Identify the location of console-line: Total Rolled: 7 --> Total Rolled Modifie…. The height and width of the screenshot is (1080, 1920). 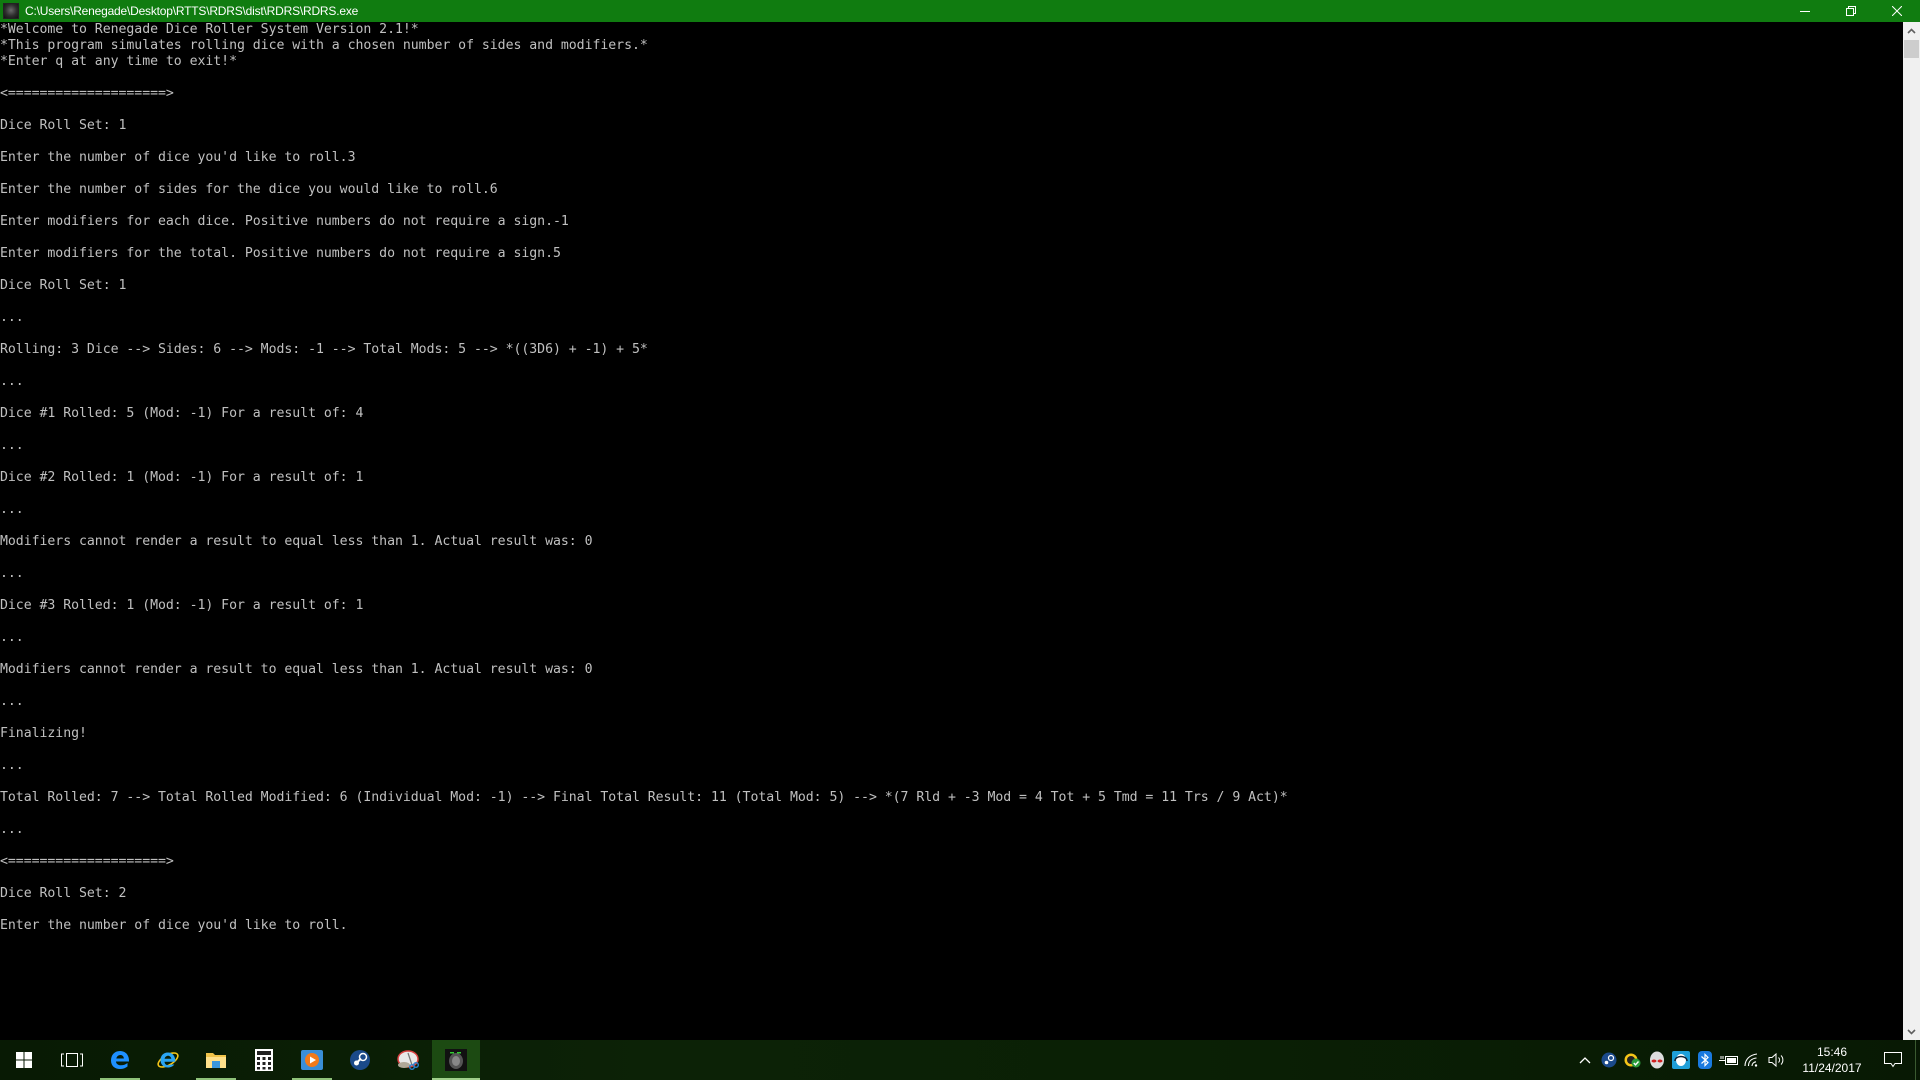
(644, 797).